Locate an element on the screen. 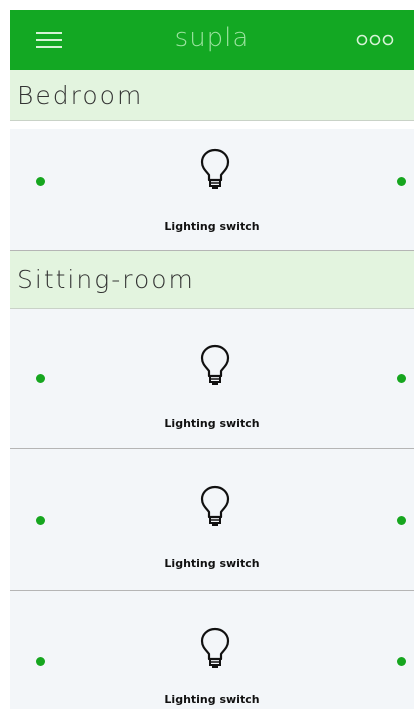 Image resolution: width=414 pixels, height=709 pixels. location-name: Bedroom is located at coordinates (80, 95).